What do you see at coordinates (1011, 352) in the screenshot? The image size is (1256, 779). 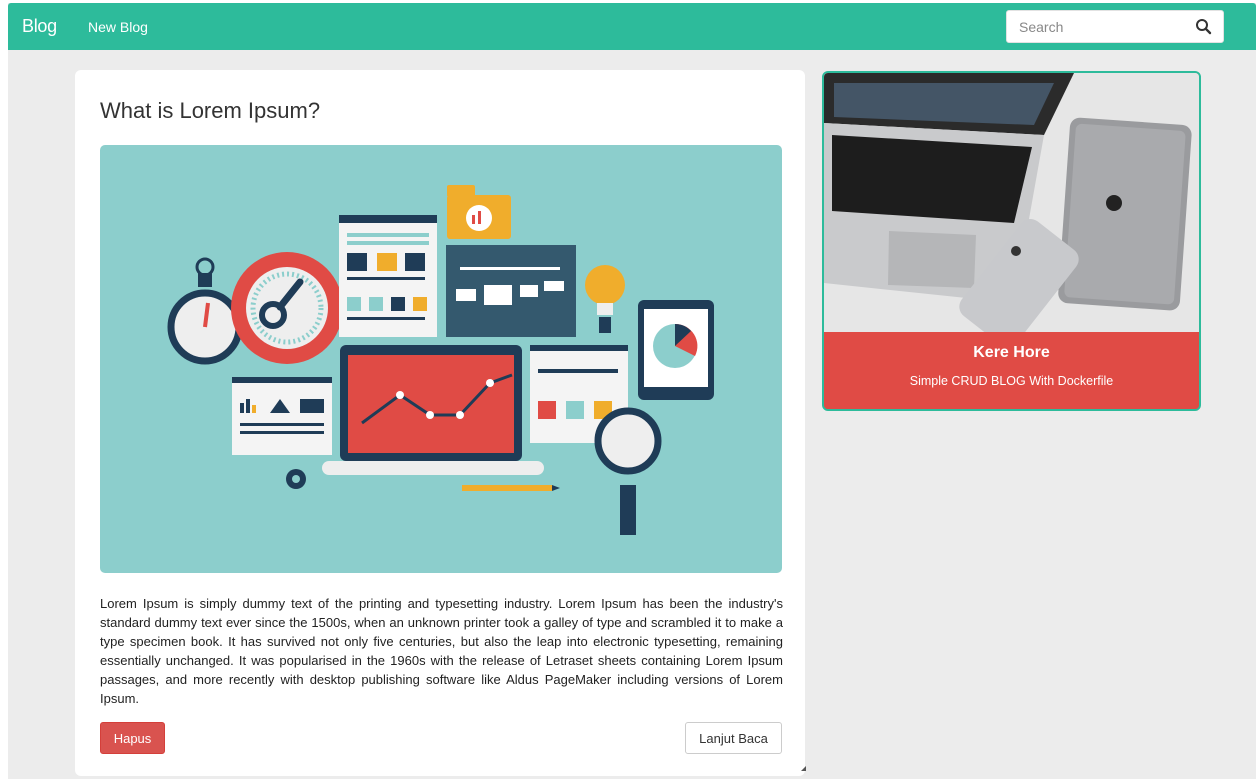 I see `card-title: Kere Hore` at bounding box center [1011, 352].